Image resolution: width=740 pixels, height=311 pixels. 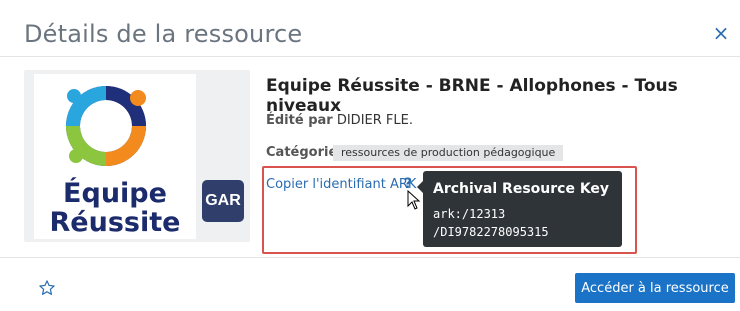 I want to click on equipe-reussite-logo: Équipe Réussite, so click(x=115, y=156).